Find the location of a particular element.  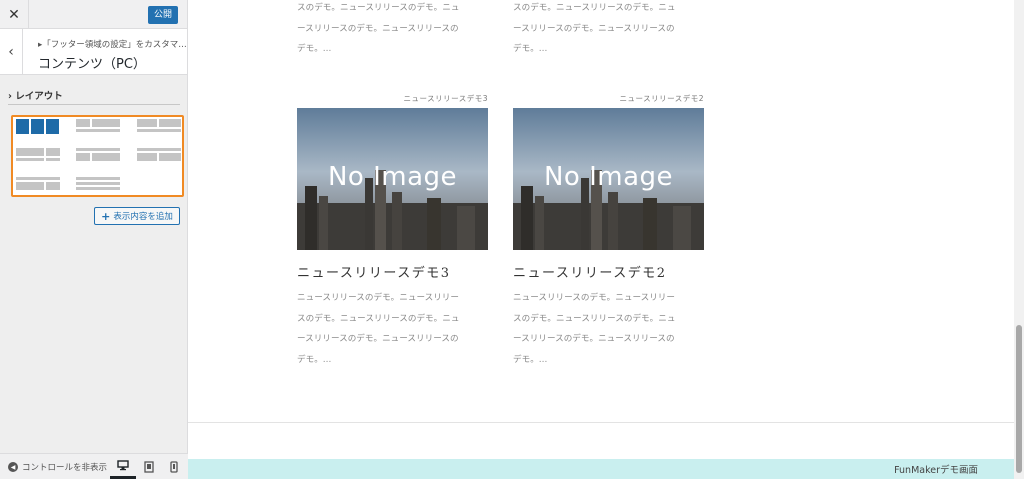

hide-controls-button: ◀ コントロールを非表示 is located at coordinates (58, 467).